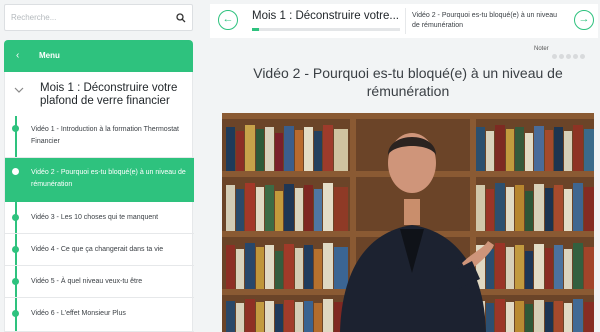 The height and width of the screenshot is (332, 600). What do you see at coordinates (98, 56) in the screenshot?
I see `menu-header: ‹ Menu` at bounding box center [98, 56].